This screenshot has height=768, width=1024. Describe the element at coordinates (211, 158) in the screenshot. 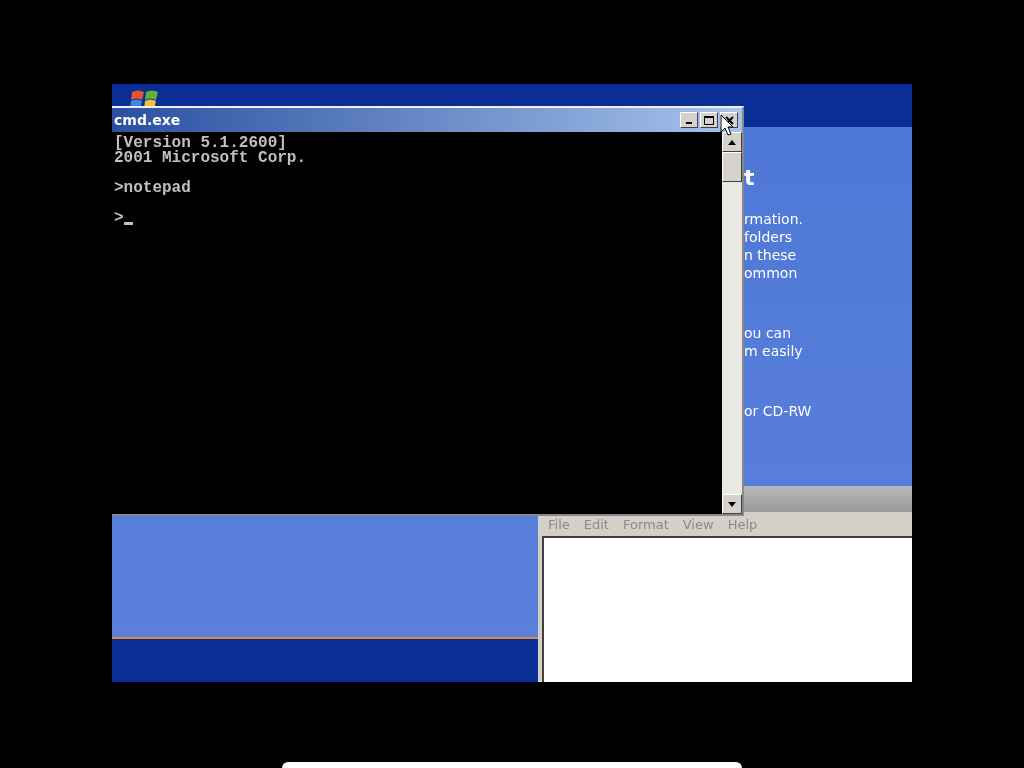

I see `console-line: 2001 Microsoft Corp.` at that location.